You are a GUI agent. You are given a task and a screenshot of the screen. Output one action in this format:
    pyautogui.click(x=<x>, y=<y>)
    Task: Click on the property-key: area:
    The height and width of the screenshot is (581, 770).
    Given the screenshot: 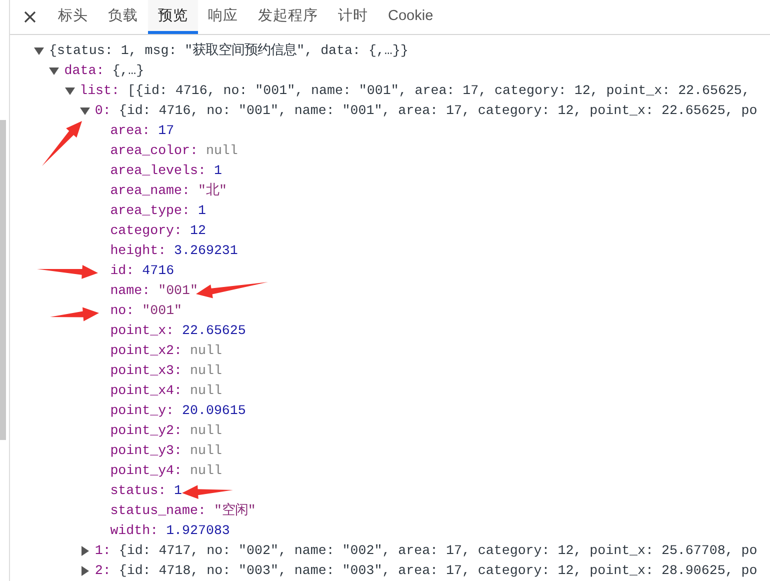 What is the action you would take?
    pyautogui.click(x=130, y=131)
    